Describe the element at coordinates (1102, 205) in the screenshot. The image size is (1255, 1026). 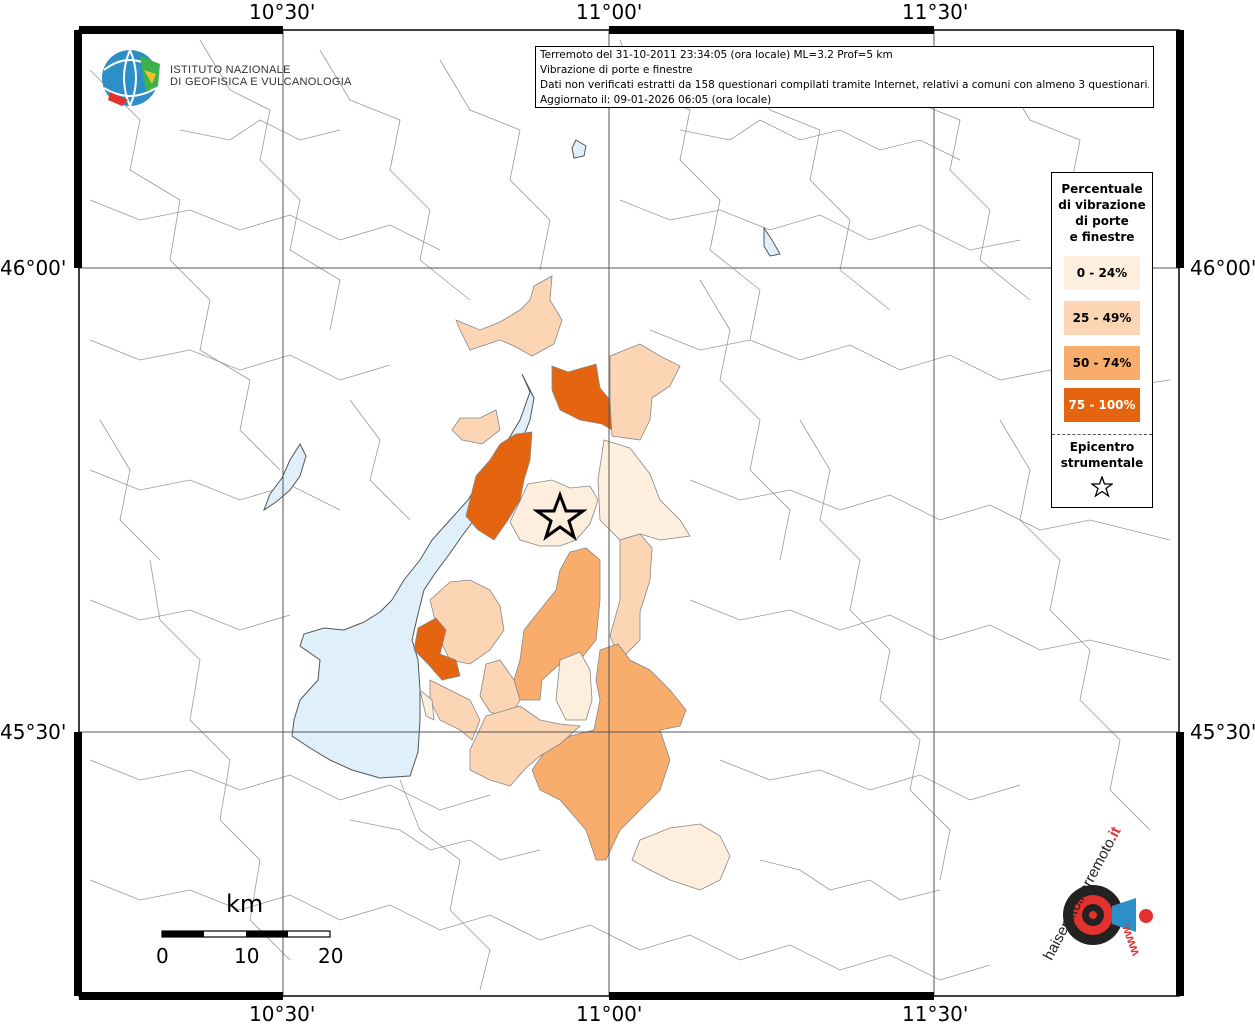
I see `legend-title-line: di vibrazione` at that location.